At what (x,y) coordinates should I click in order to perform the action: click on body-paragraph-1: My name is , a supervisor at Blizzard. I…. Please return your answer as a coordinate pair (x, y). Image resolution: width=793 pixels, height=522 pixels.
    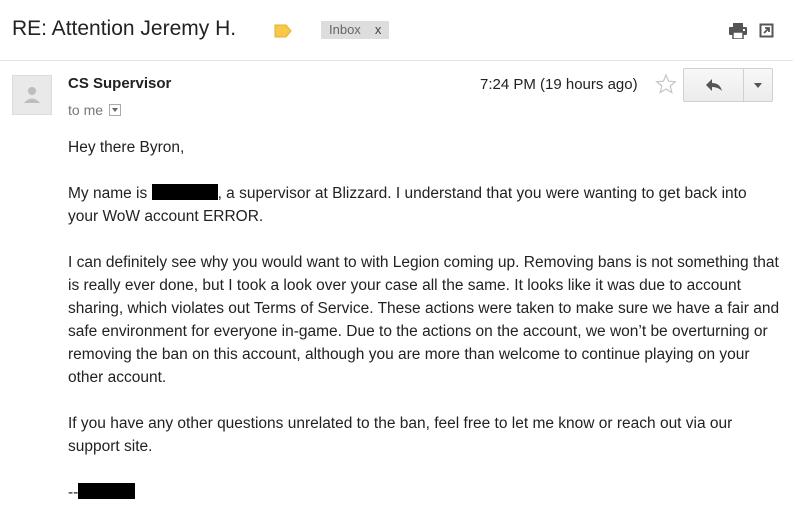
    Looking at the image, I should click on (424, 205).